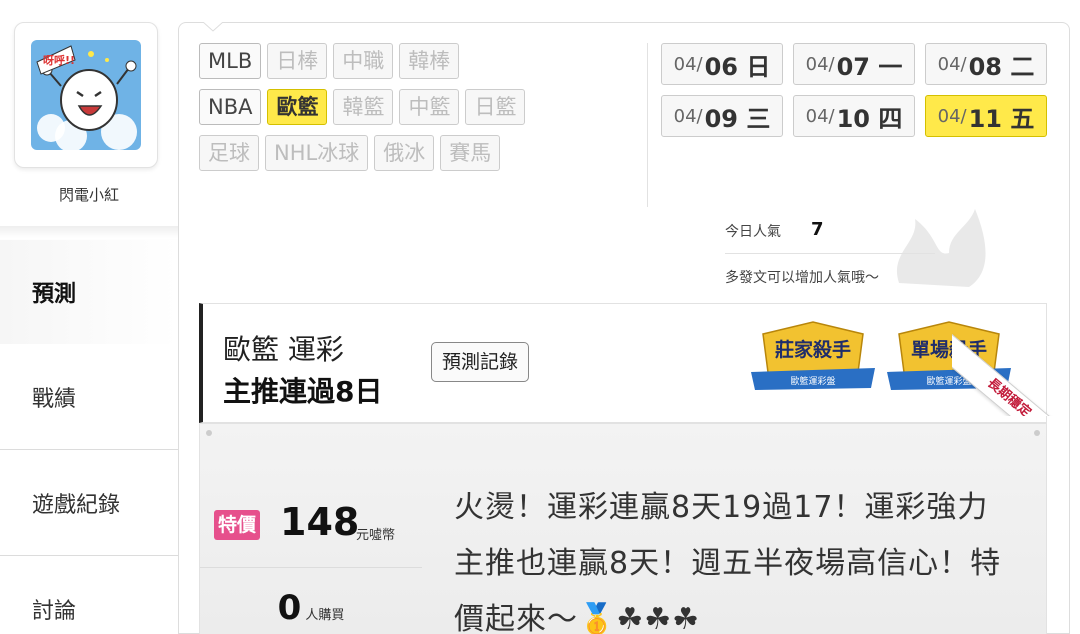 This screenshot has height=634, width=1080. Describe the element at coordinates (363, 61) in the screenshot. I see `sport-tag-cpbl: 中職` at that location.